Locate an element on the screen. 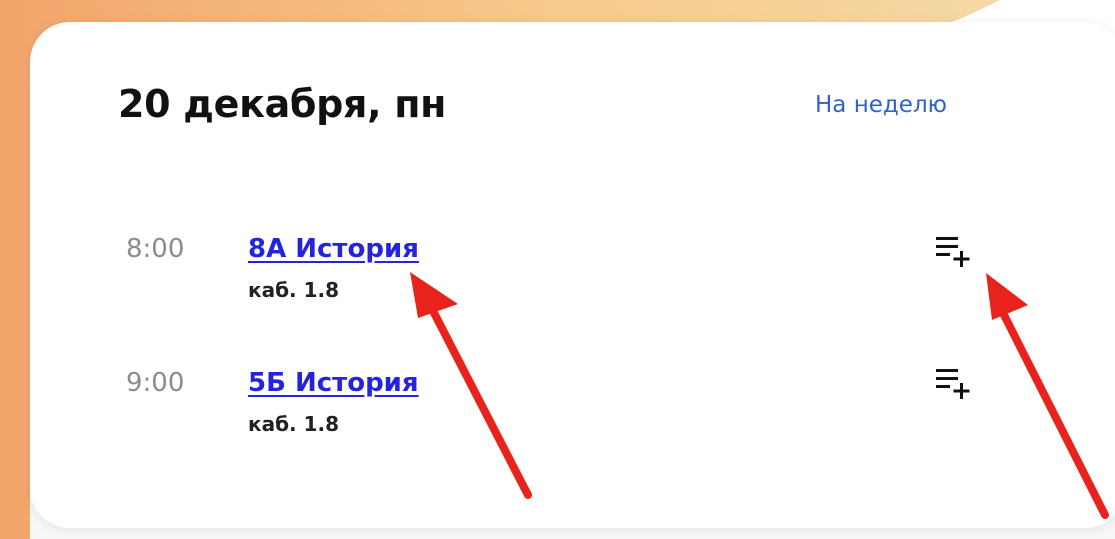 This screenshot has height=539, width=1115. week-view-link: На неделю is located at coordinates (881, 105).